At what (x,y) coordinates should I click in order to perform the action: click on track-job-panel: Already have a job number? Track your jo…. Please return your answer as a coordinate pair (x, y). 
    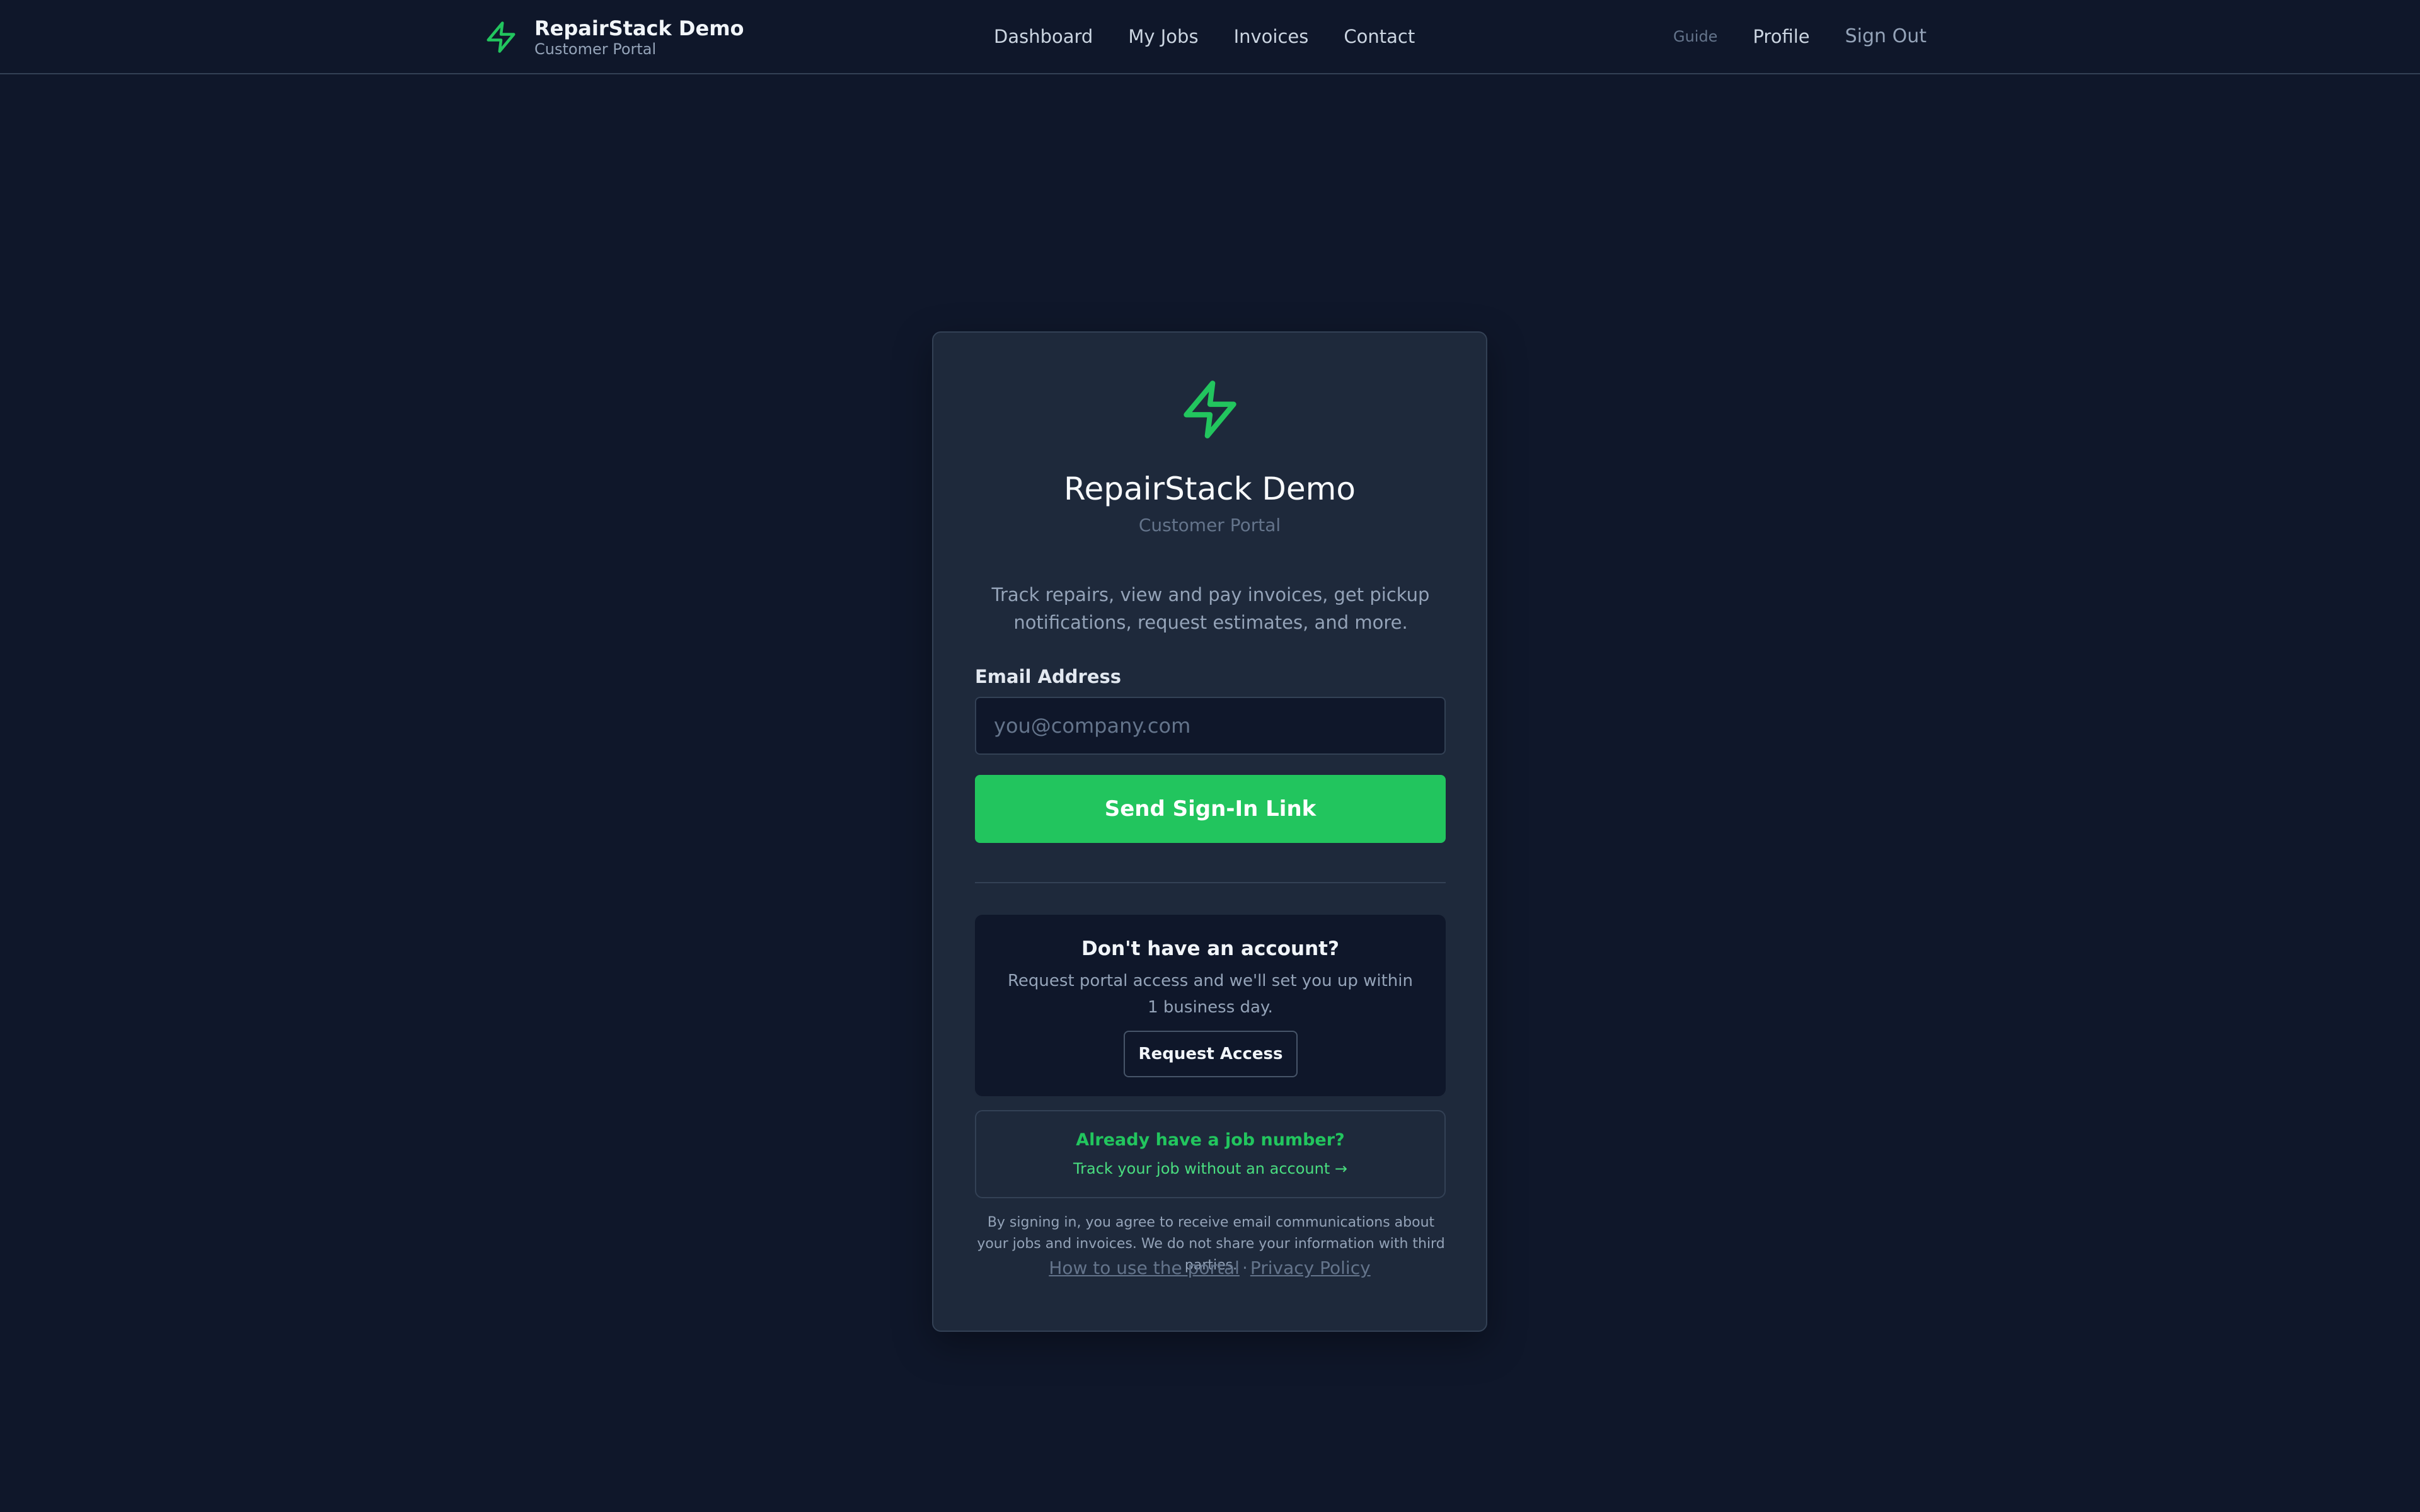
    Looking at the image, I should click on (1211, 1154).